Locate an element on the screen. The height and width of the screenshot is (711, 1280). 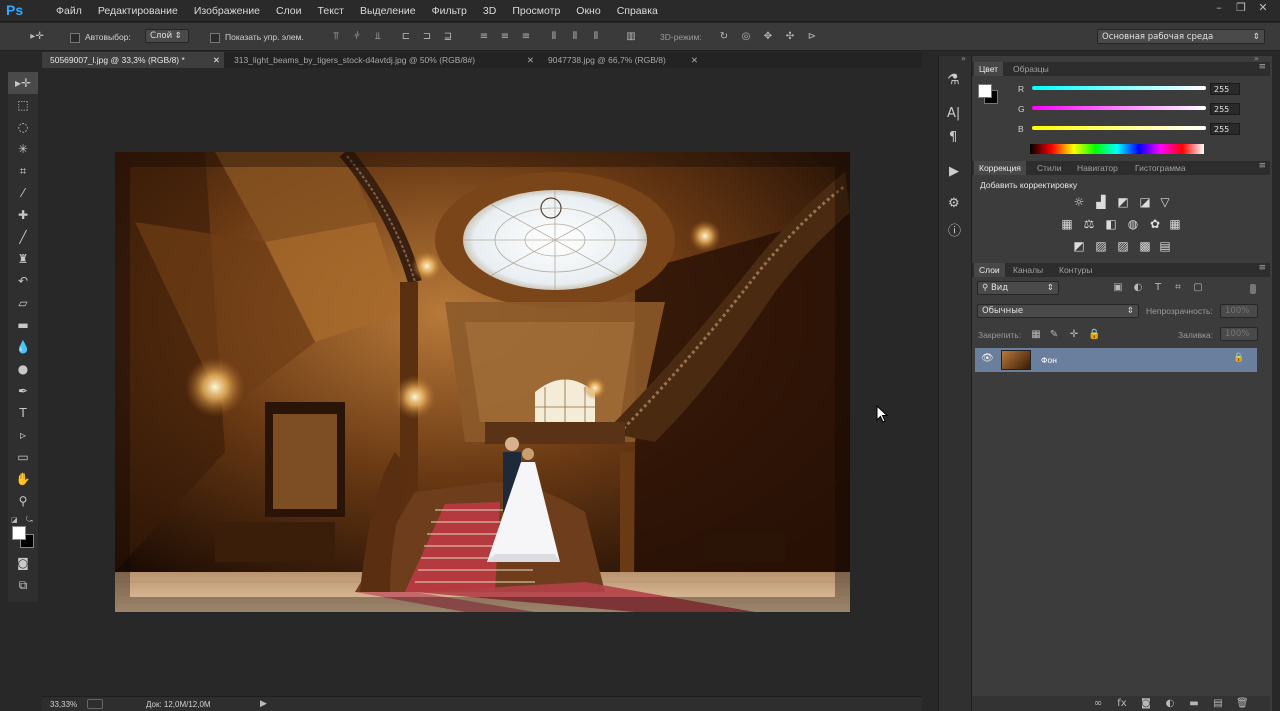
workspace-dropdown: Основная рабочая среда ⇕ is located at coordinates (1181, 36).